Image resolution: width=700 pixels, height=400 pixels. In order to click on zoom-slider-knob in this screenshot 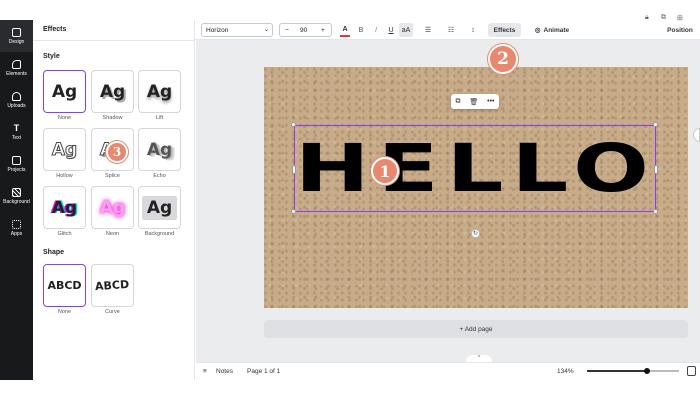, I will do `click(646, 371)`.